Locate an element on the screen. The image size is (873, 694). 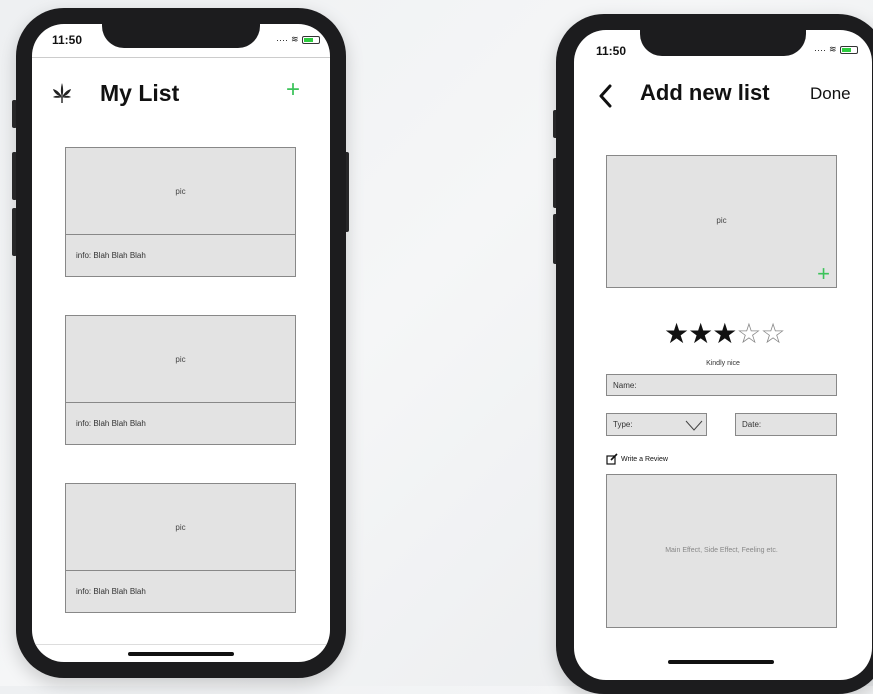
add-button: + is located at coordinates (293, 90).